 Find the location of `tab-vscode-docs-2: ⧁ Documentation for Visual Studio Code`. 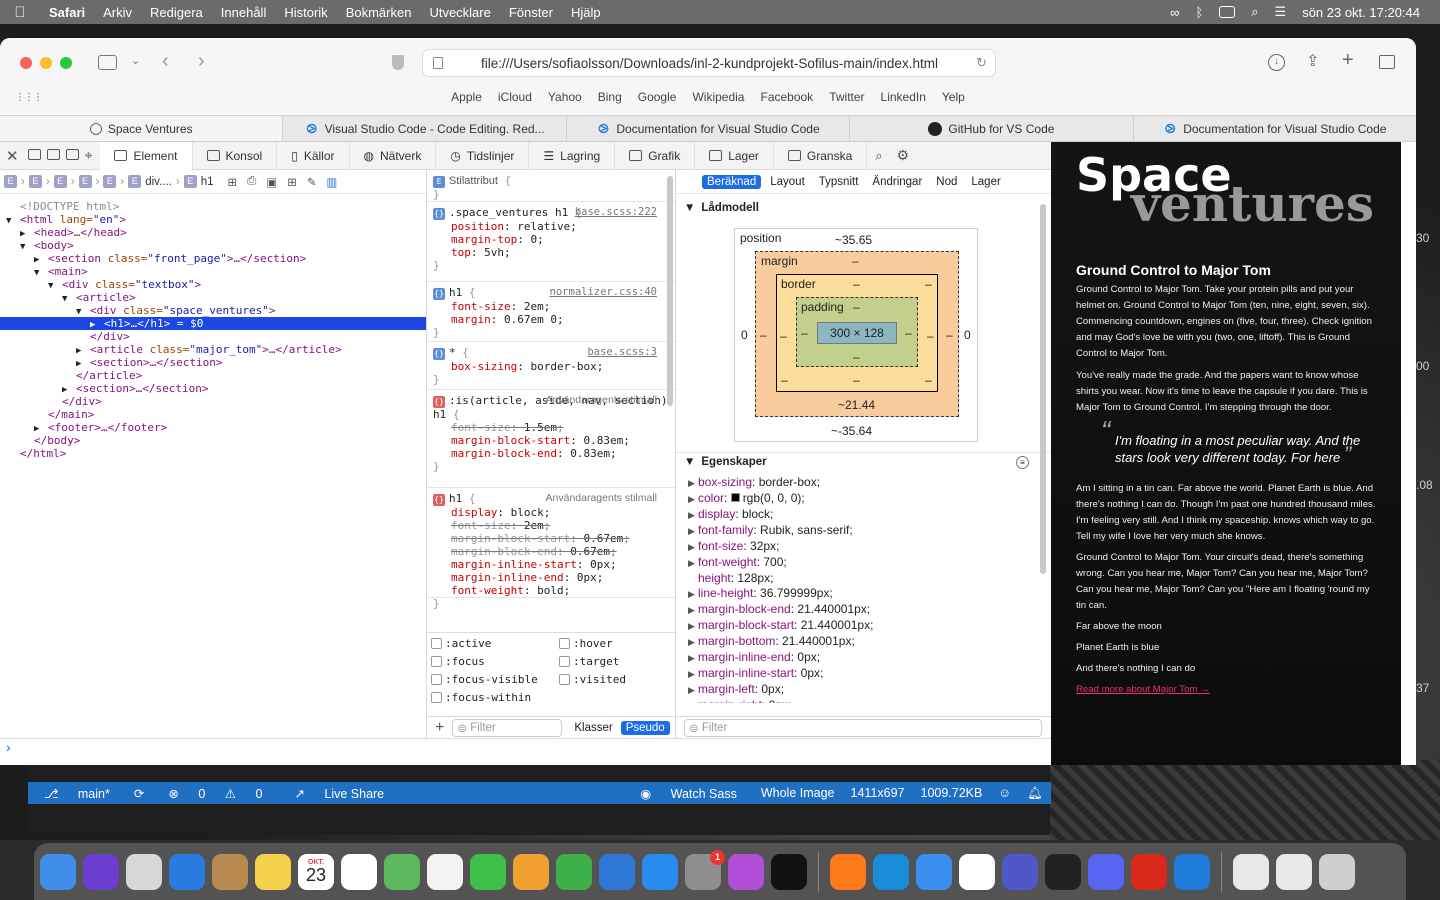

tab-vscode-docs-2: ⧁ Documentation for Visual Studio Code is located at coordinates (1274, 128).